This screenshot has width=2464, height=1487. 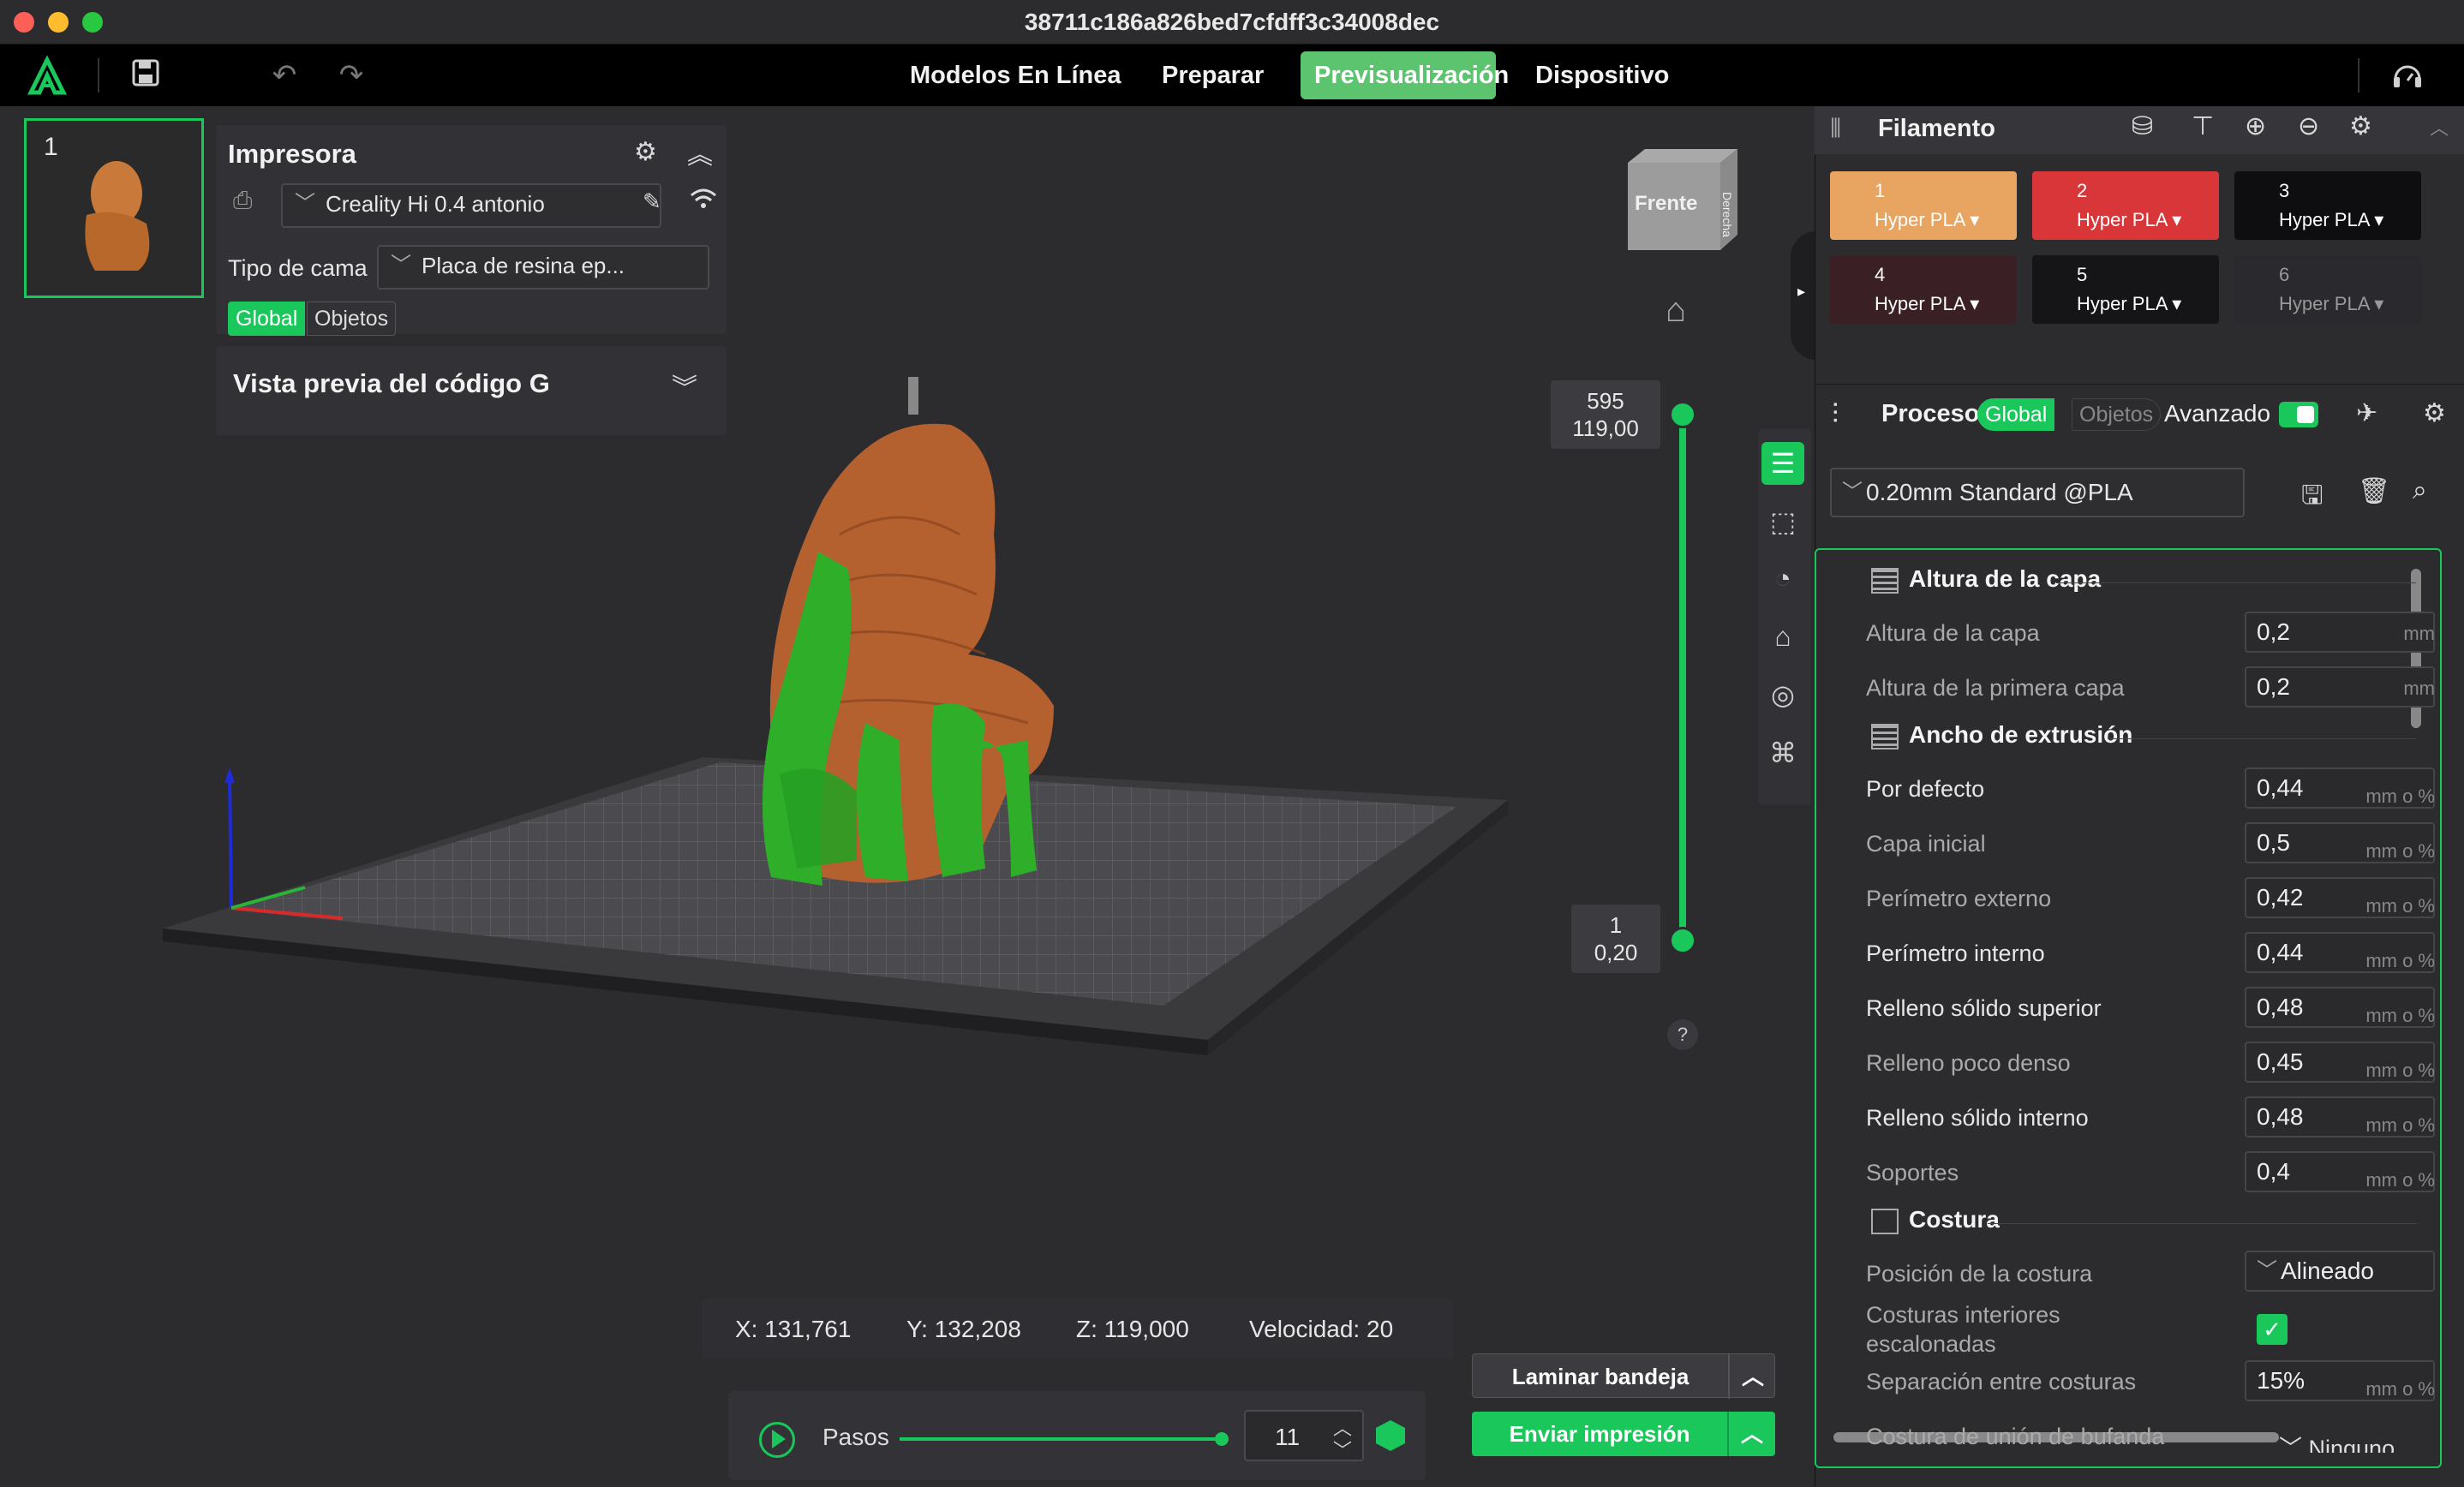 What do you see at coordinates (267, 319) in the screenshot?
I see `printer-global-tab: Global` at bounding box center [267, 319].